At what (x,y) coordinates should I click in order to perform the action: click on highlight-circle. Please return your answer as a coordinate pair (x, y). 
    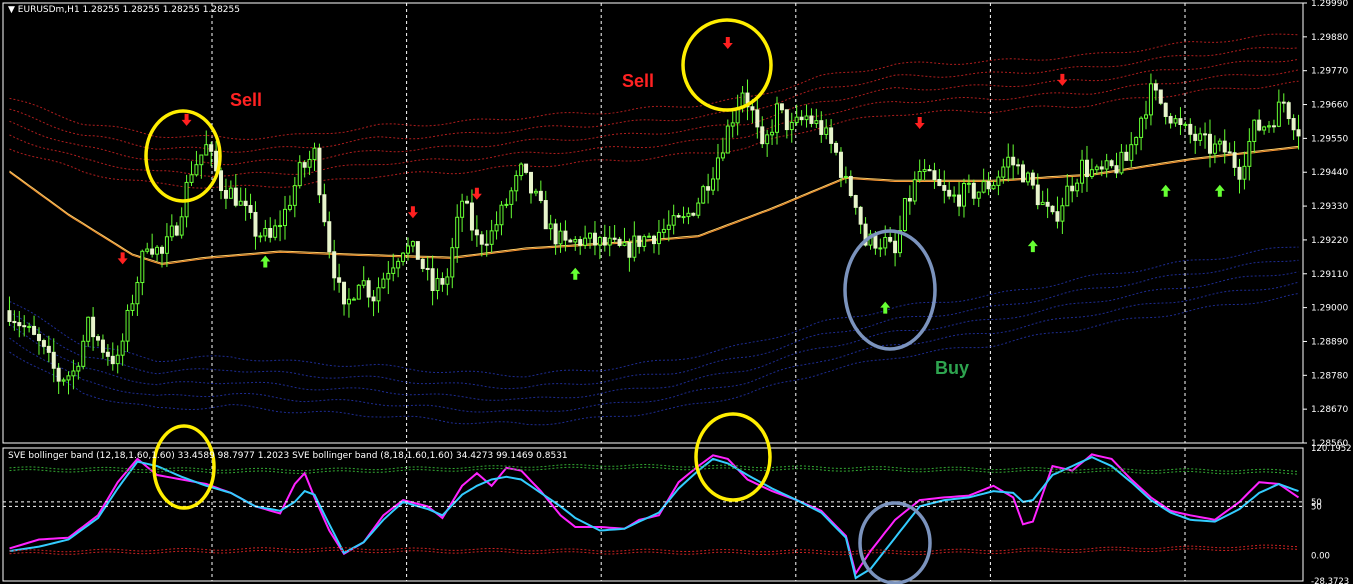
    Looking at the image, I should click on (733, 457).